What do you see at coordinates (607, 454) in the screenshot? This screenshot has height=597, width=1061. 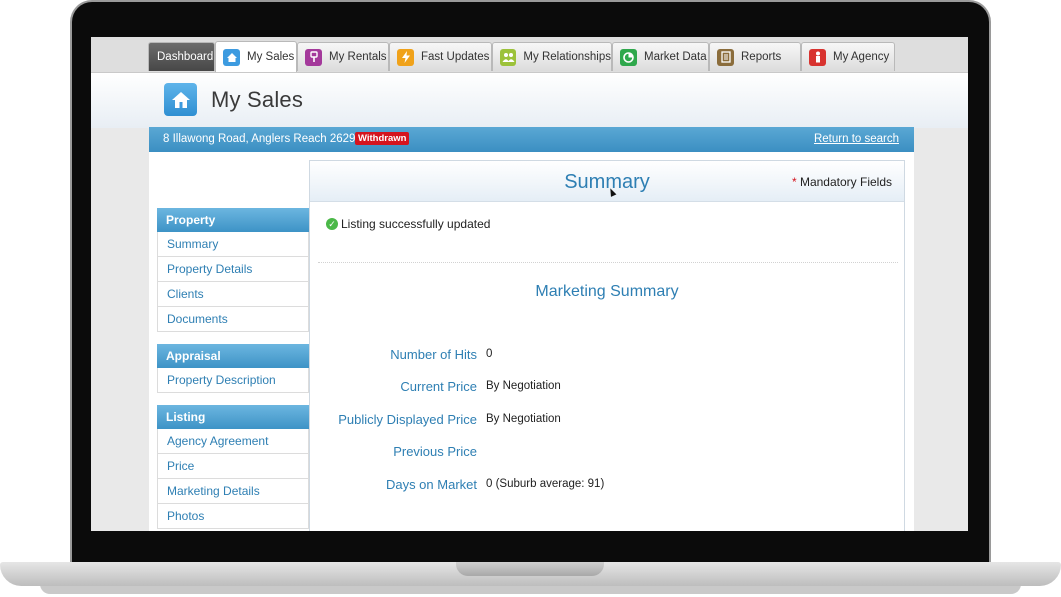 I see `summary-row: Previous Price` at bounding box center [607, 454].